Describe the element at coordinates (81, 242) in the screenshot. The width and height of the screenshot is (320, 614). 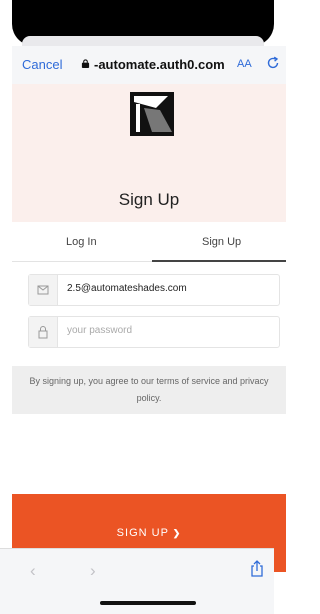
I see `tab-log-in: Log In` at that location.